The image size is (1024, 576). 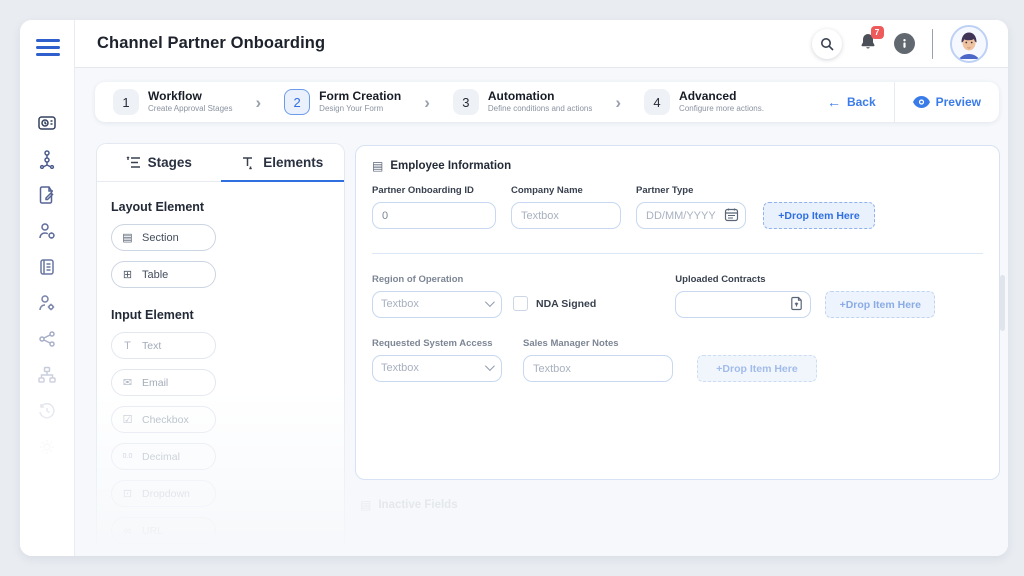 What do you see at coordinates (127, 383) in the screenshot?
I see `email-icon: ✉` at bounding box center [127, 383].